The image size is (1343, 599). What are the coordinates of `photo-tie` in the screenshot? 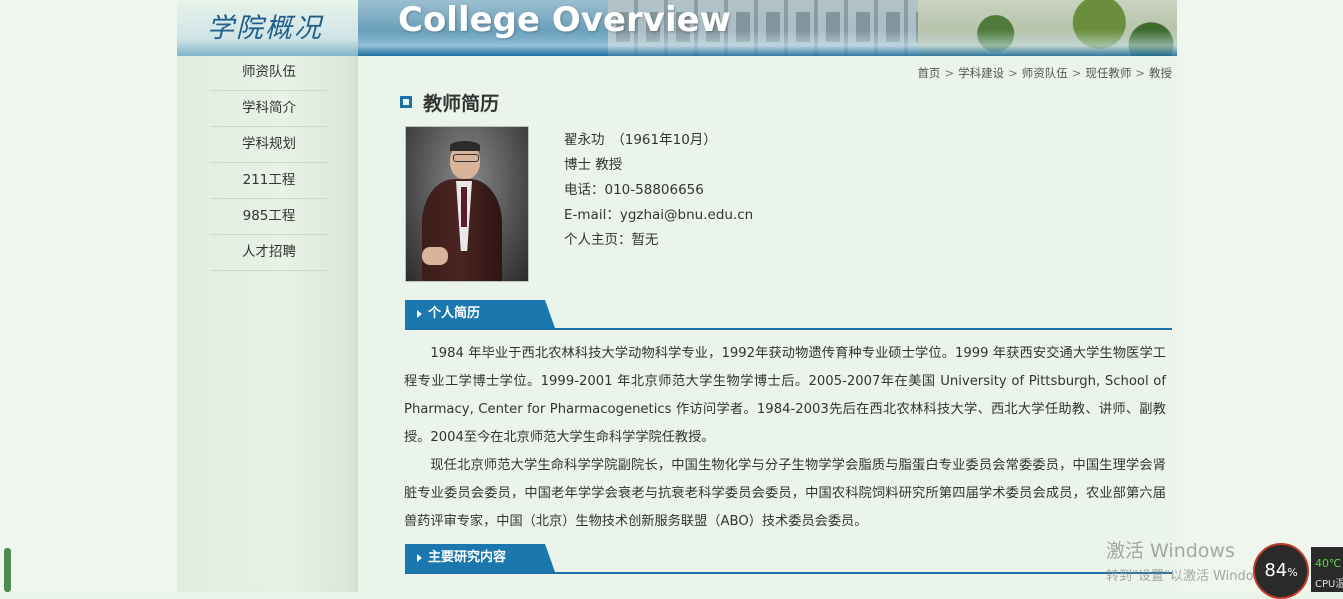 It's located at (464, 207).